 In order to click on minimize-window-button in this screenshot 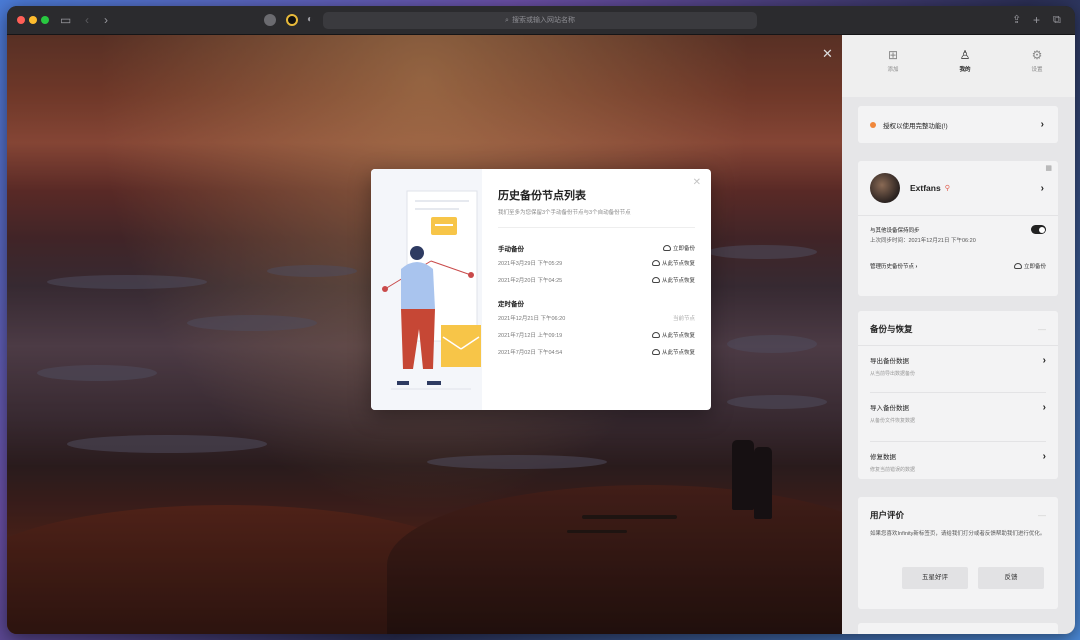, I will do `click(33, 20)`.